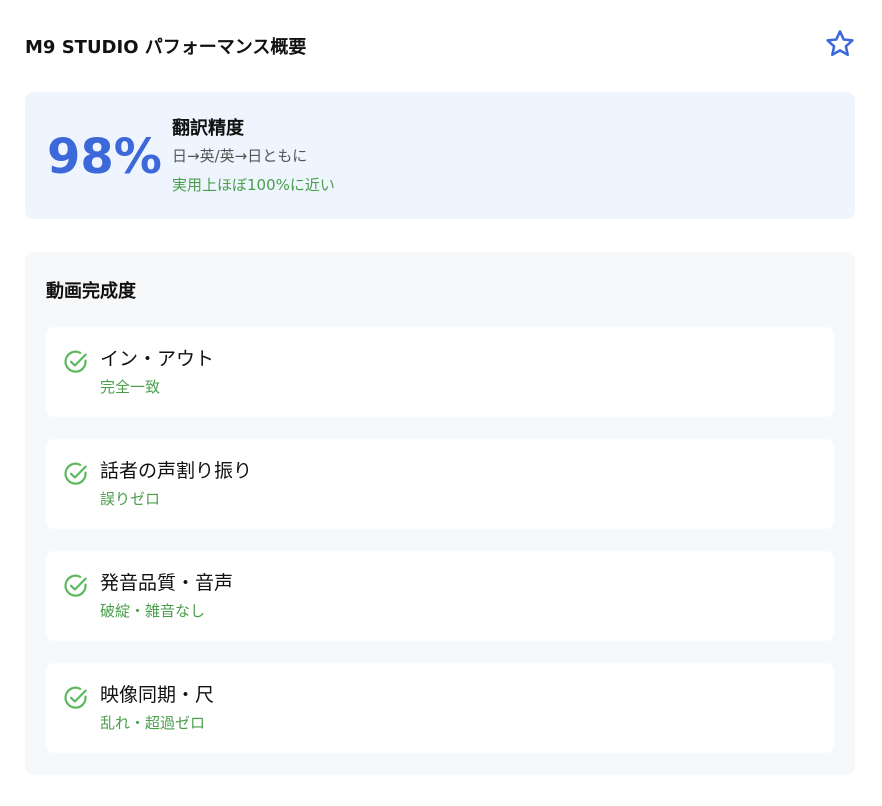 The image size is (882, 806). I want to click on accuracy-details: 翻訳精度 日→英/英→日ともに 実用上ほぼ100%に近い, so click(253, 158).